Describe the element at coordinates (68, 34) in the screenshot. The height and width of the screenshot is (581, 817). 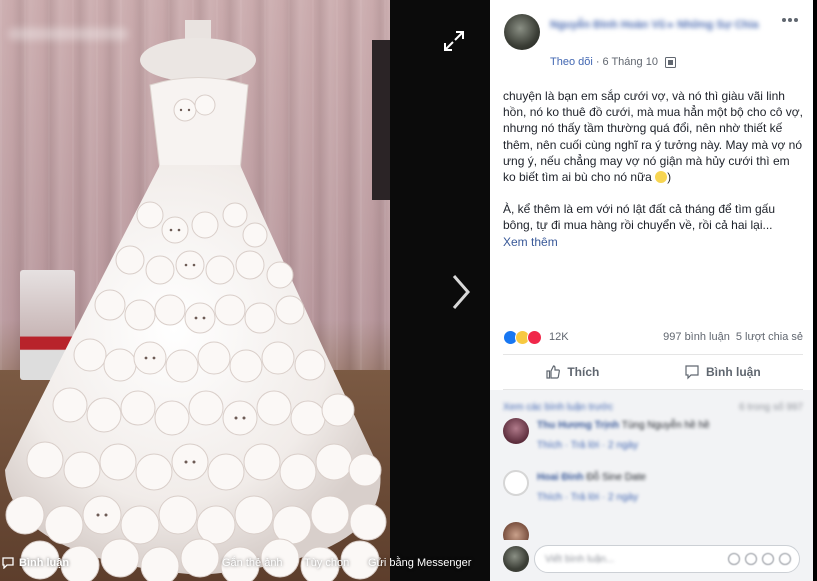
I see `blurred-caption` at that location.